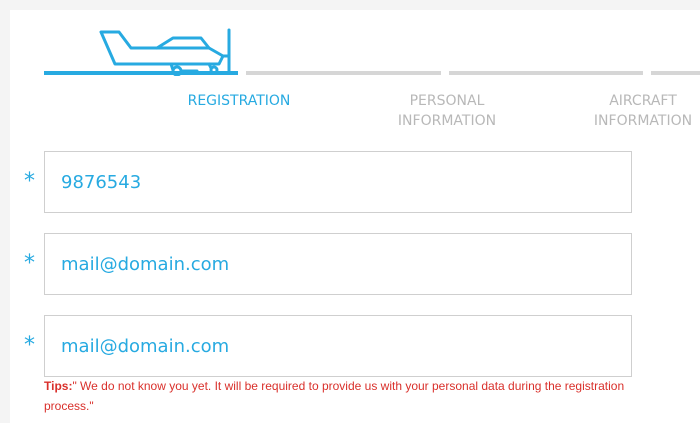 The width and height of the screenshot is (700, 423). What do you see at coordinates (165, 52) in the screenshot?
I see `plane-icon` at bounding box center [165, 52].